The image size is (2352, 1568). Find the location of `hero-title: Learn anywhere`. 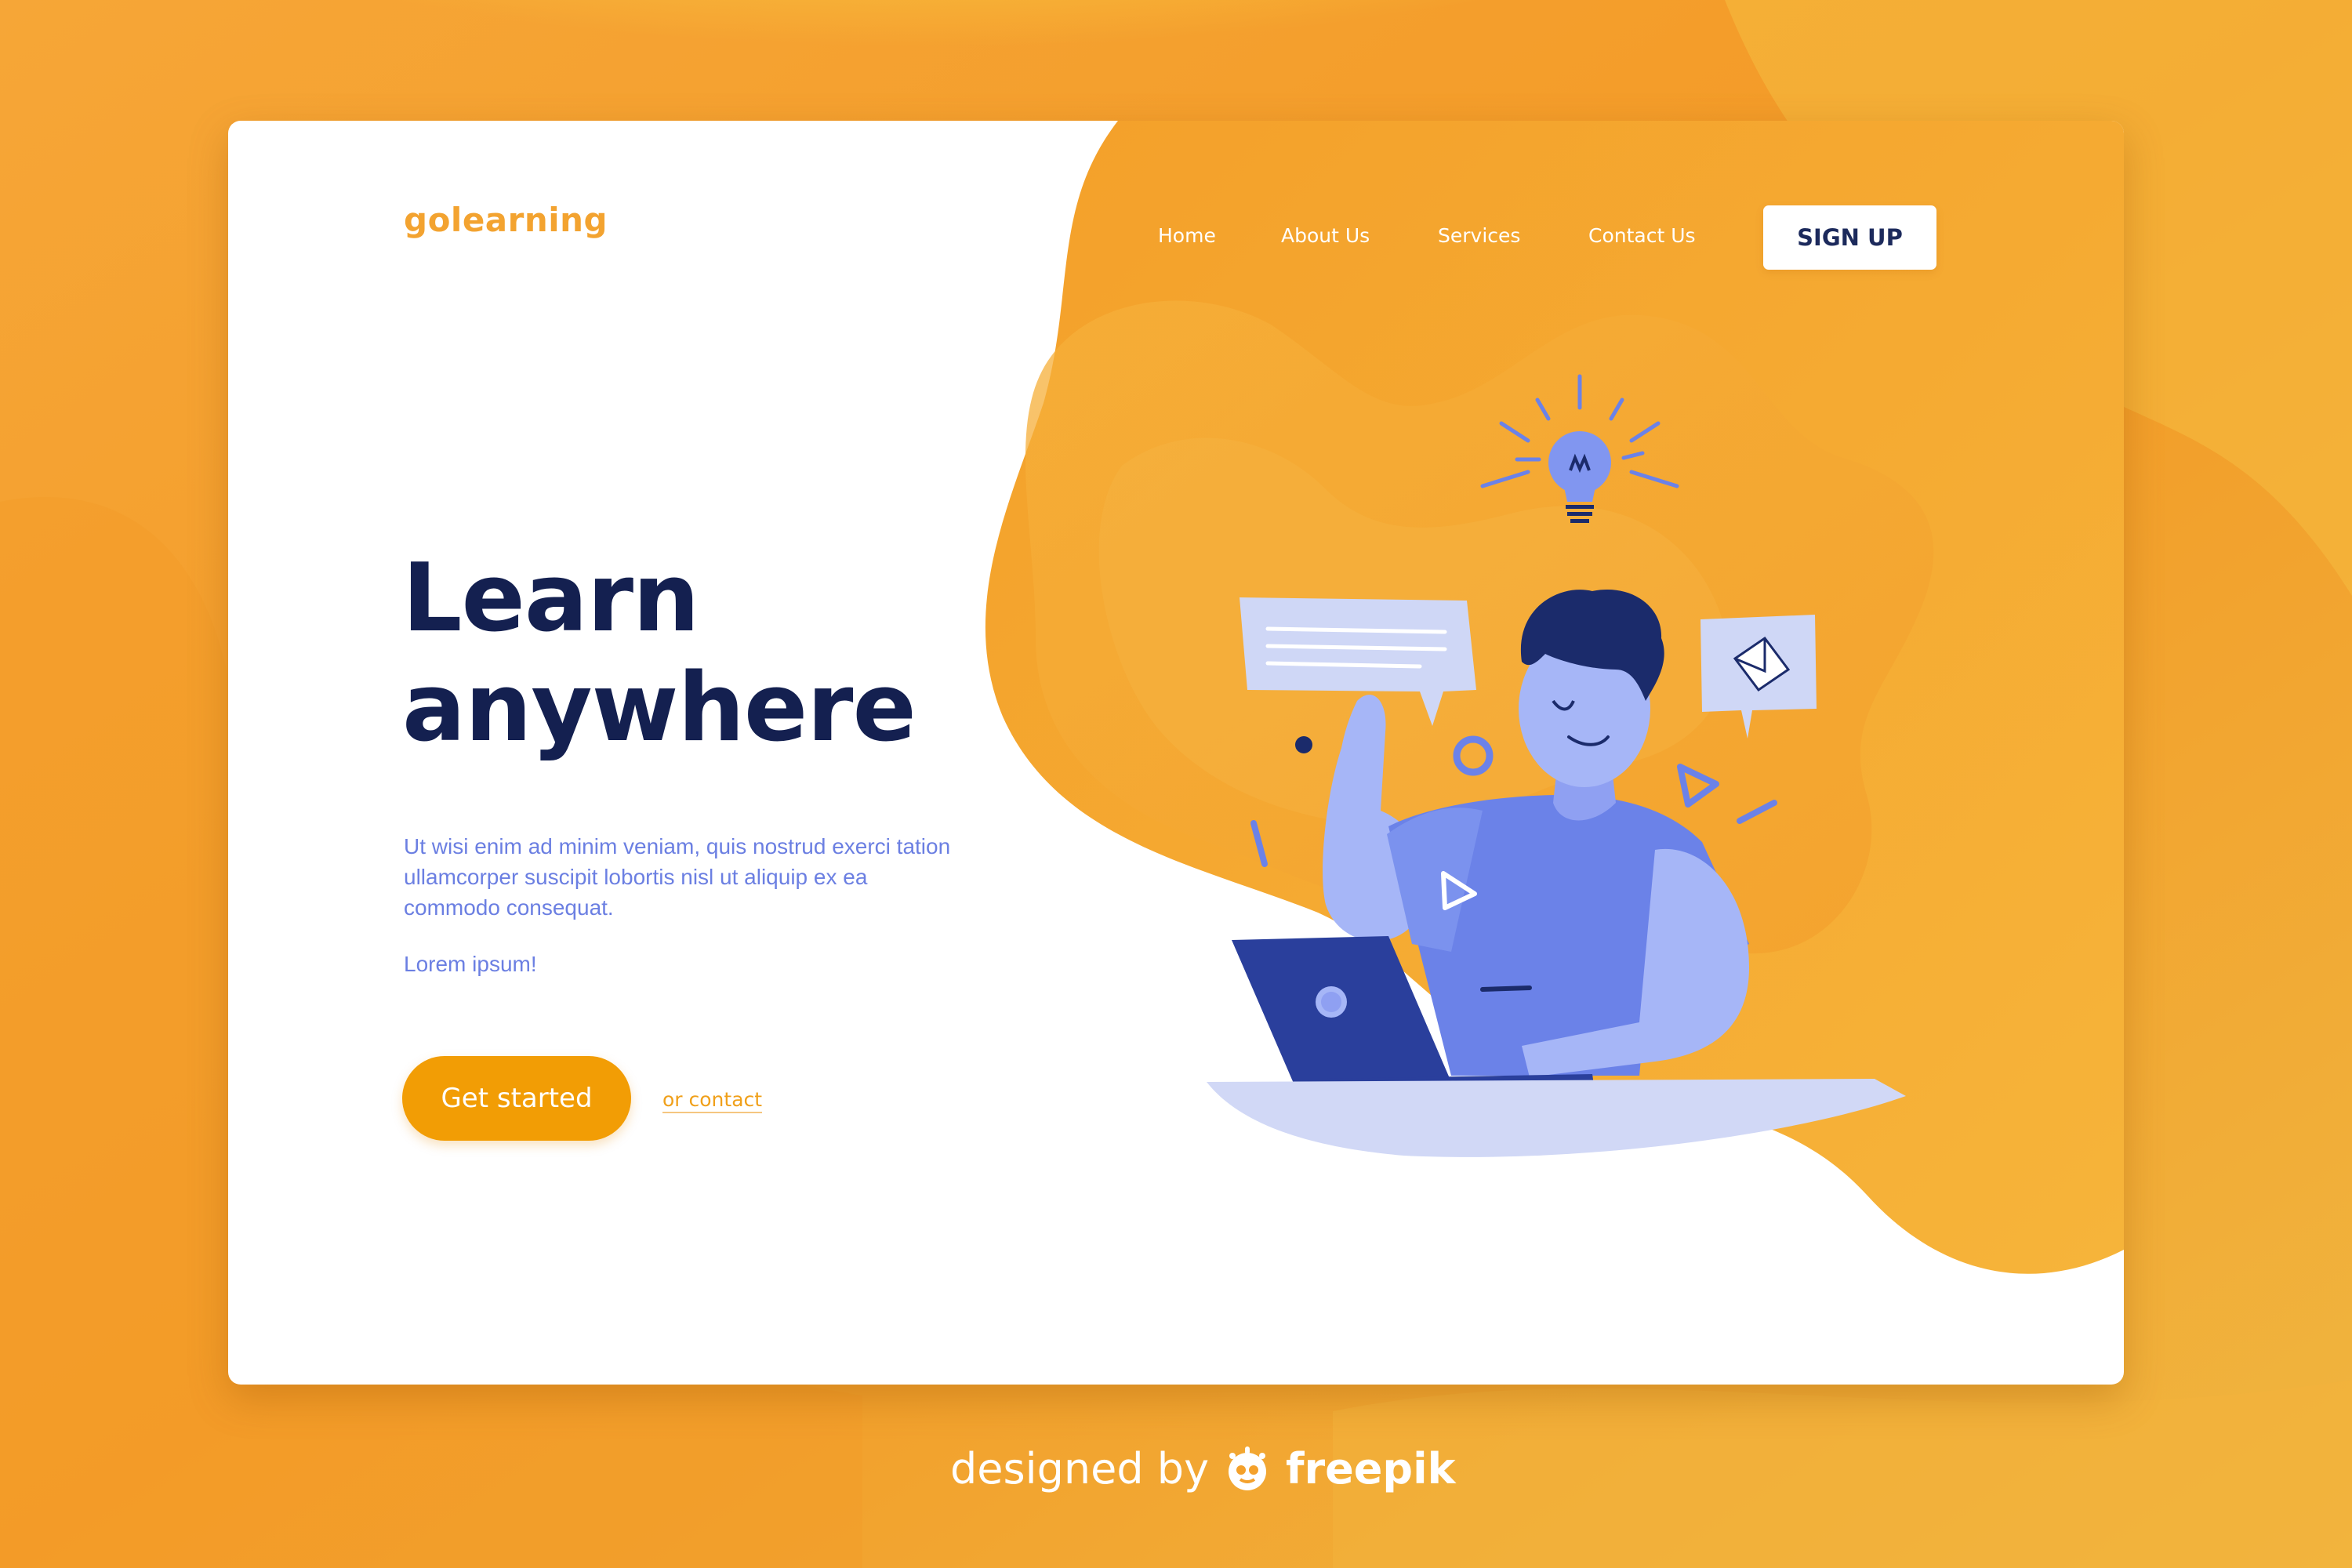

hero-title: Learn anywhere is located at coordinates (659, 654).